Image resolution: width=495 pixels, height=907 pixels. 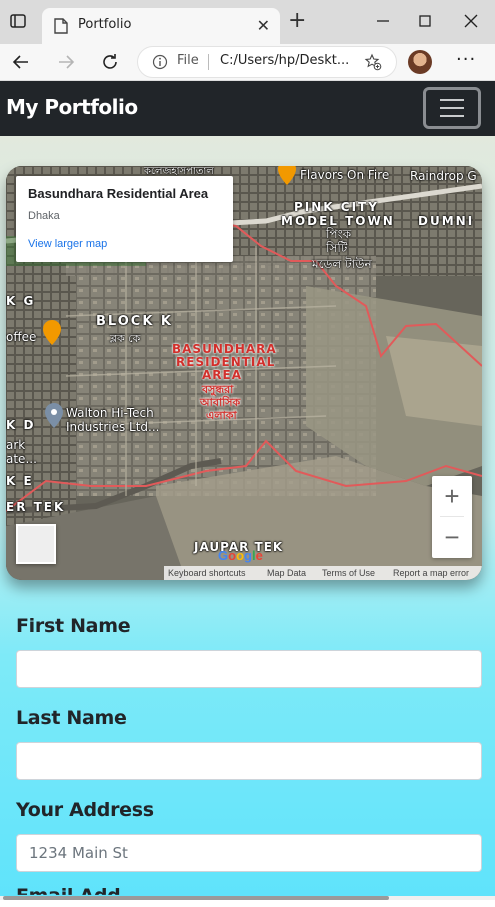 I want to click on zoom-controls: + −, so click(x=452, y=517).